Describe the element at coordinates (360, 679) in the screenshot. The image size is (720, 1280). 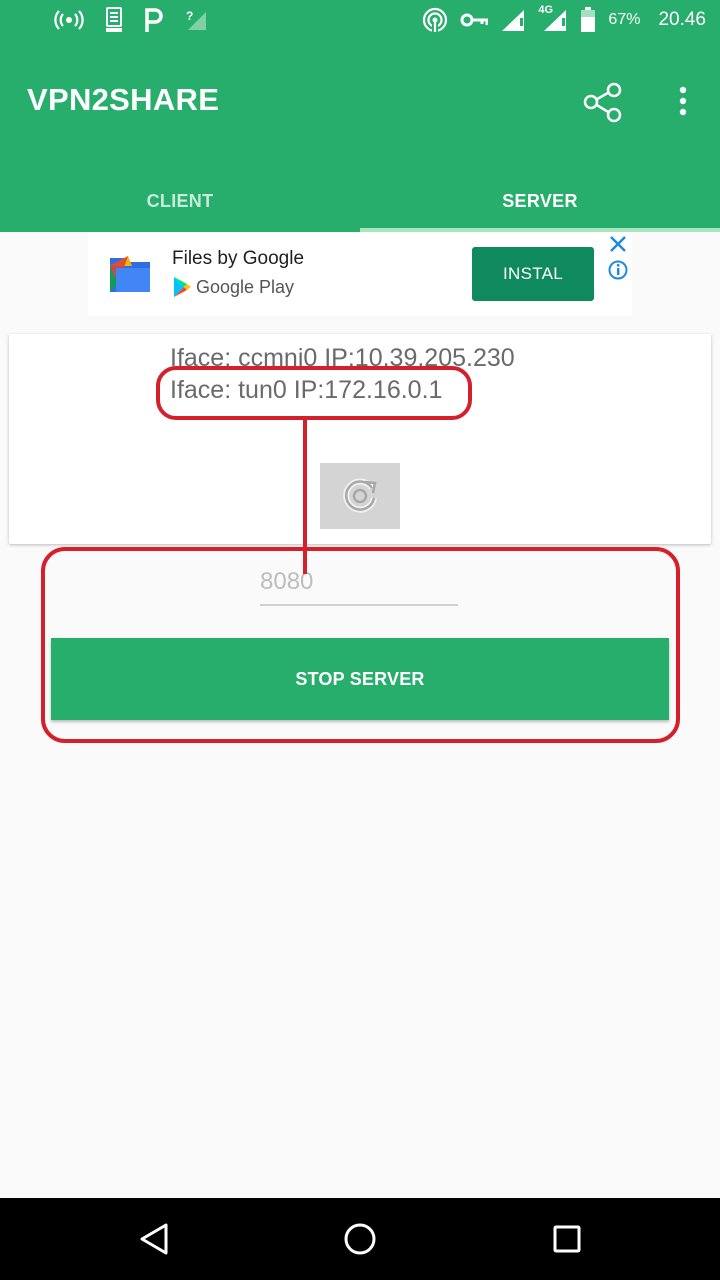
I see `stop-server-button: STOP SERVER` at that location.